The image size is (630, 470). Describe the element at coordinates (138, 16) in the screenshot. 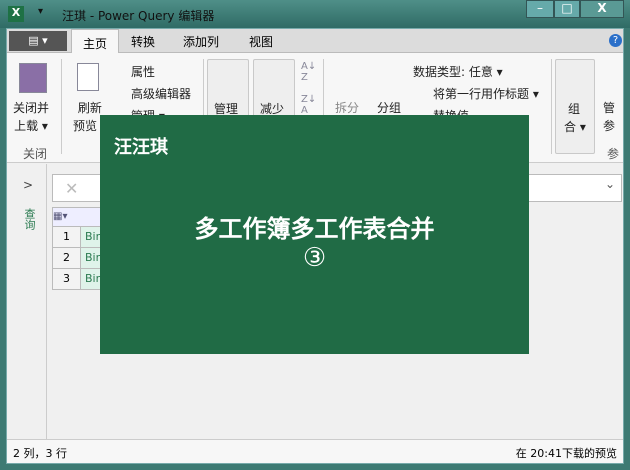

I see `window-title: 汪琪 - Power Query 编辑器` at that location.